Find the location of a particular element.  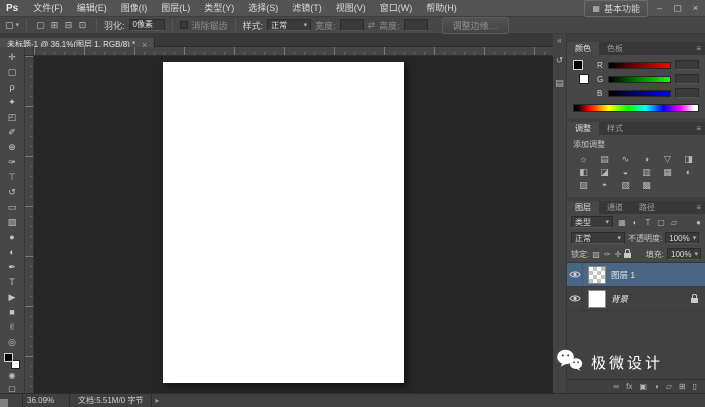

shape-layer-filter-icon: ▢ is located at coordinates (661, 222).